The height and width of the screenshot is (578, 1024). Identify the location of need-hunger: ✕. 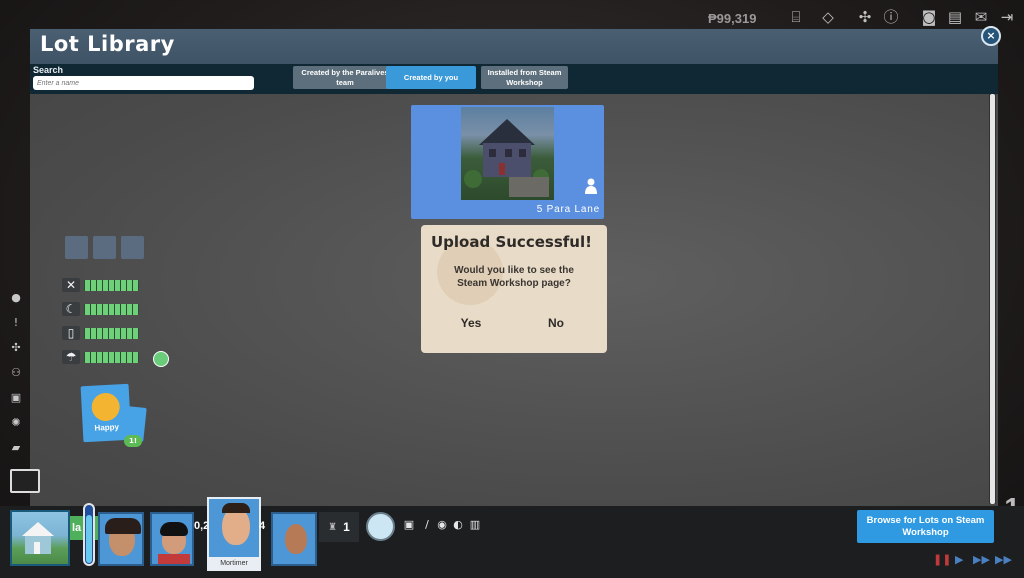
(103, 285).